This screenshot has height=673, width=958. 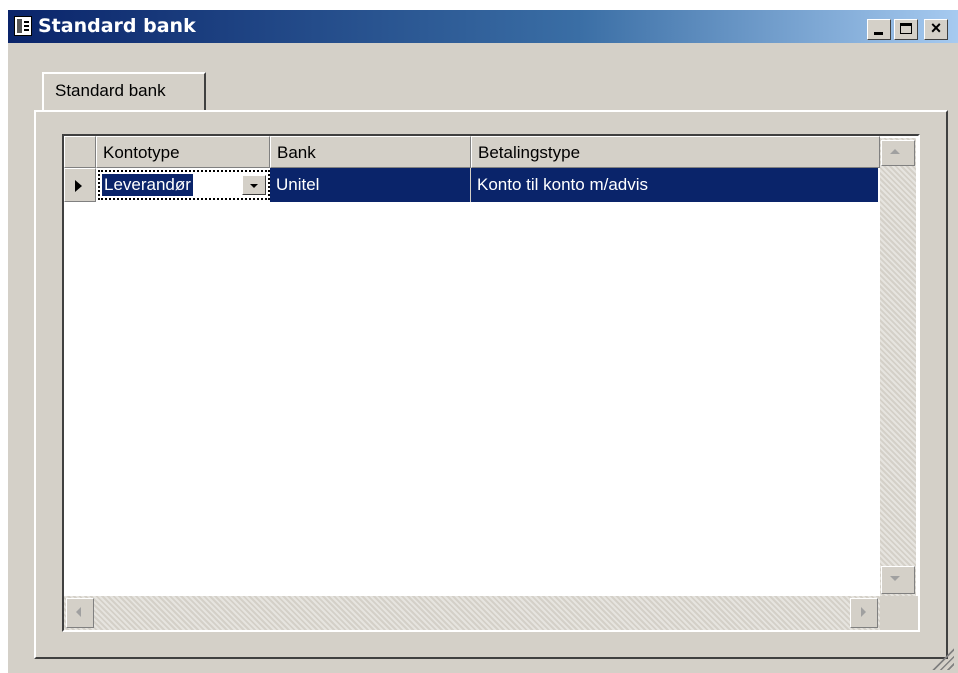 I want to click on row-selector-header, so click(x=80, y=152).